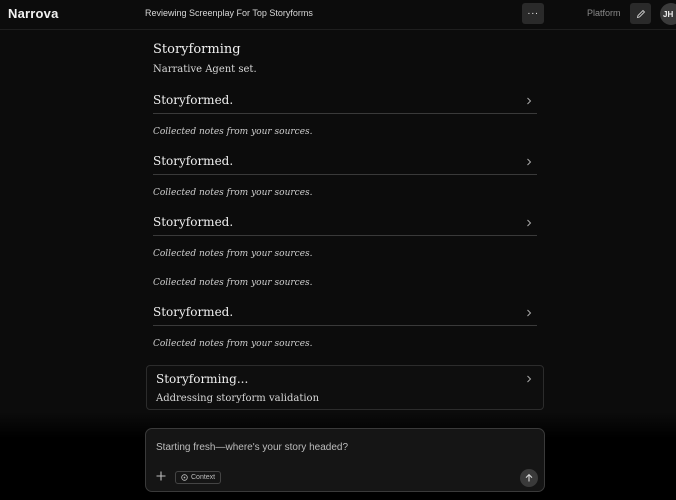 Image resolution: width=676 pixels, height=500 pixels. I want to click on send-button, so click(529, 478).